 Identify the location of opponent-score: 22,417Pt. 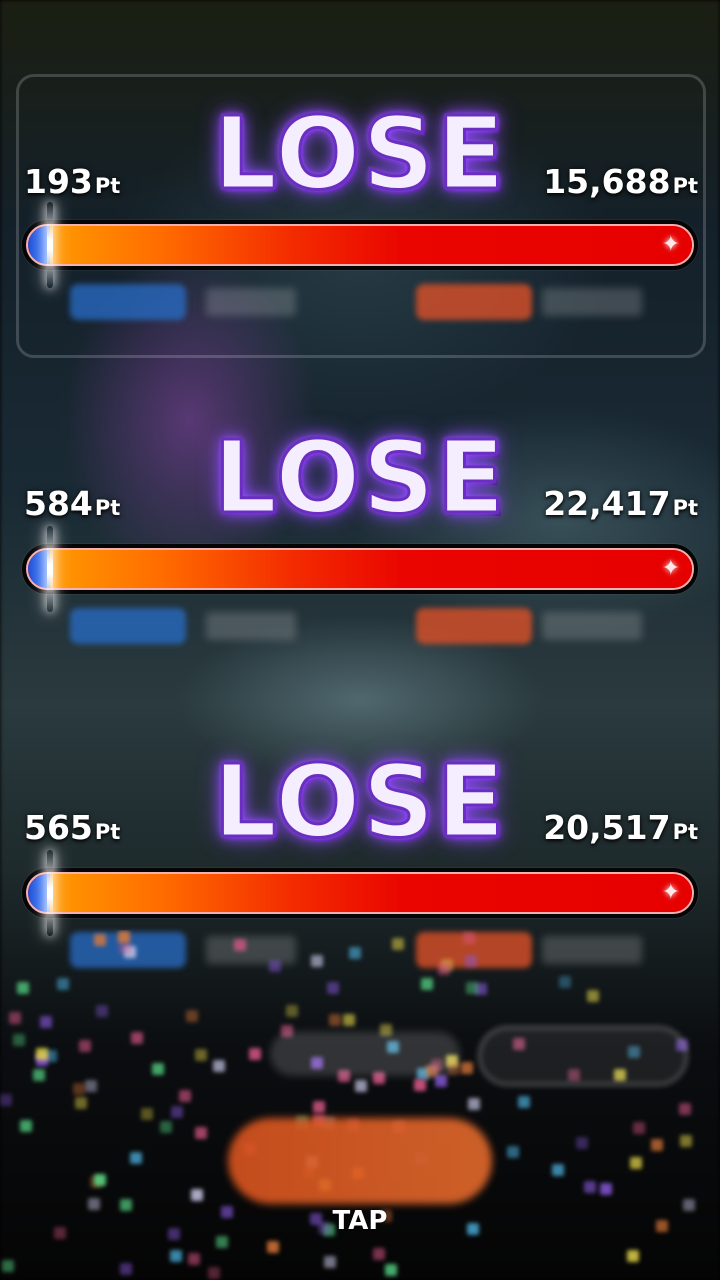
(620, 506).